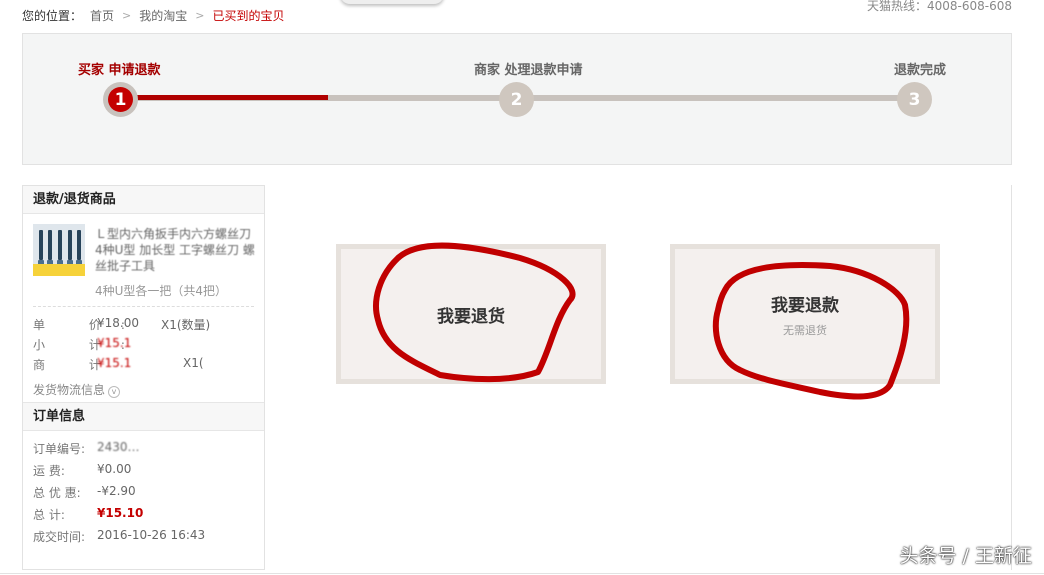  Describe the element at coordinates (143, 363) in the screenshot. I see `goods-total-row: 商 计 ¥15.1 X1(` at that location.